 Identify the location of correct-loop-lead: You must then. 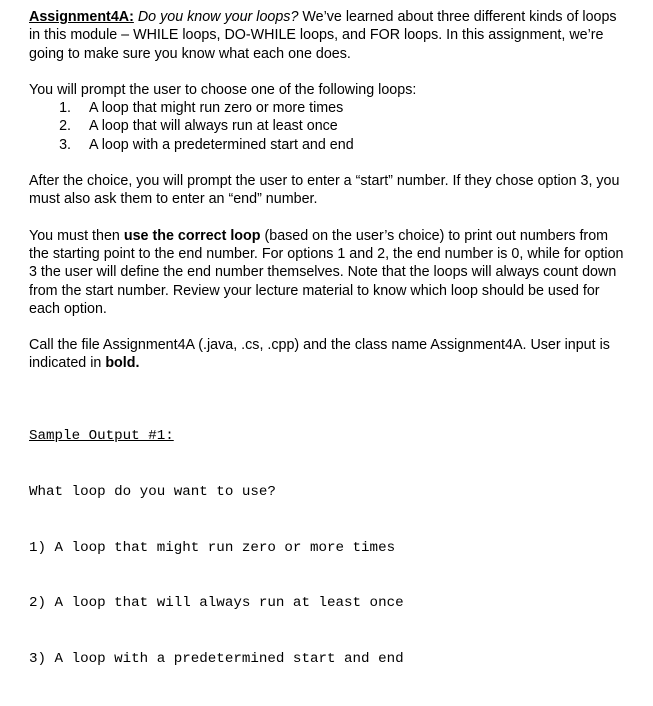
(76, 235).